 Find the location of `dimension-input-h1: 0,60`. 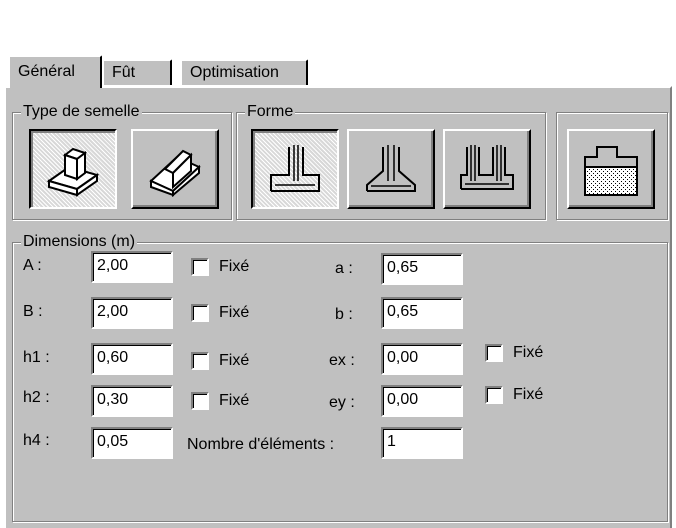

dimension-input-h1: 0,60 is located at coordinates (132, 359).